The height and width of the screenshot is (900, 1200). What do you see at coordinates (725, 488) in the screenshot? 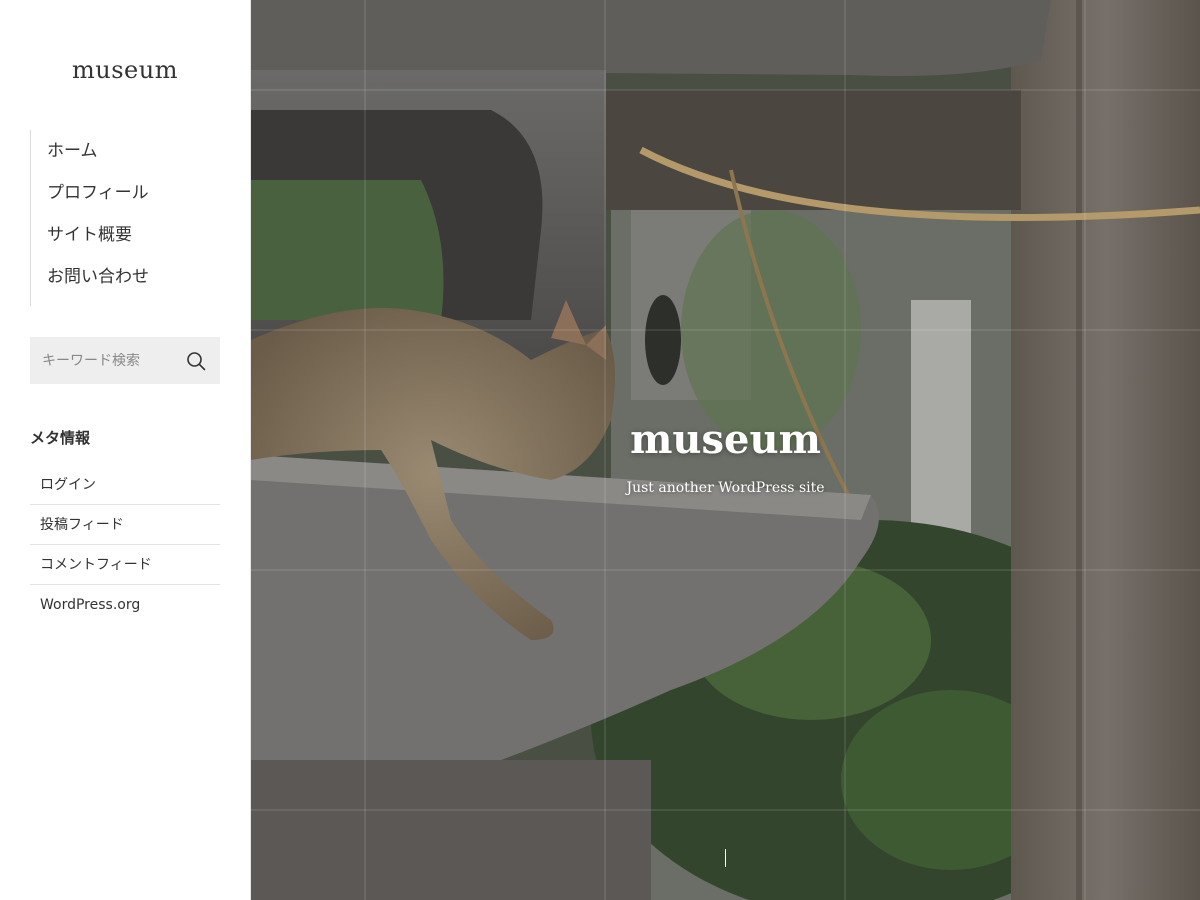
I see `hero-tagline: Just another WordPress site` at bounding box center [725, 488].